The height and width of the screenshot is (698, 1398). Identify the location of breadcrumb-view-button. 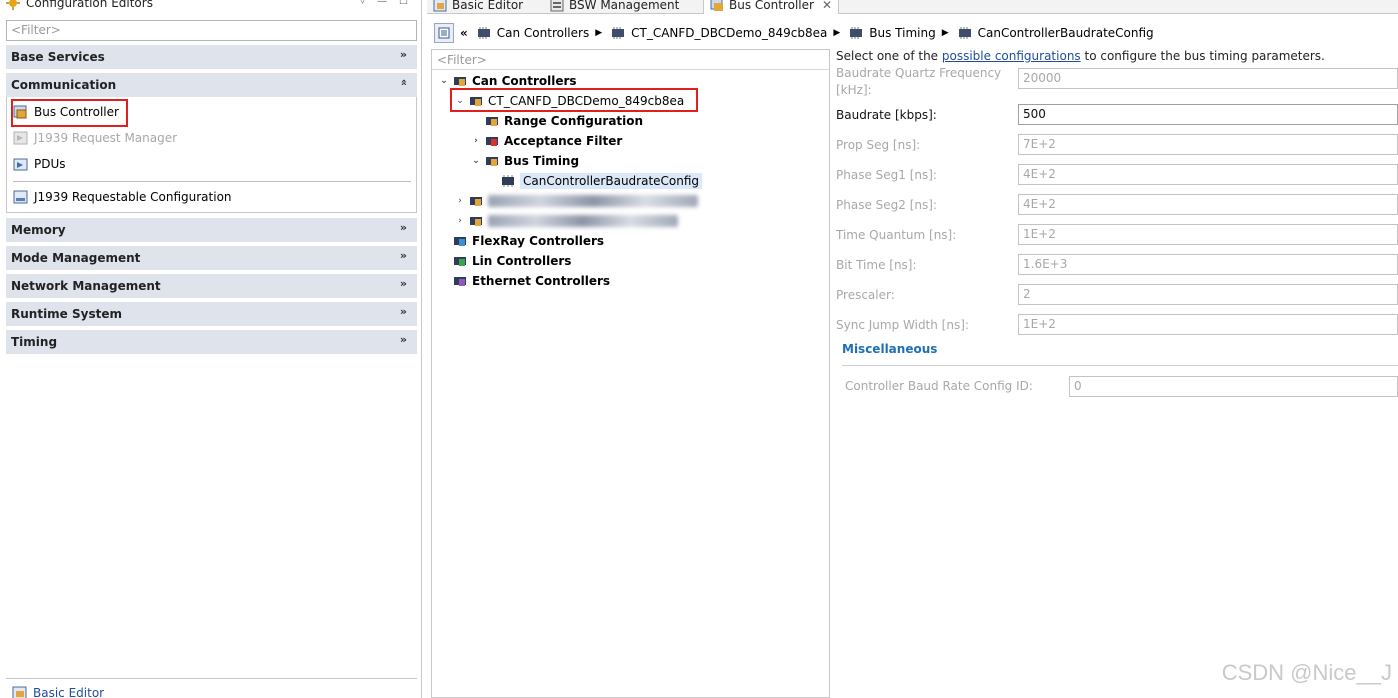
(444, 33).